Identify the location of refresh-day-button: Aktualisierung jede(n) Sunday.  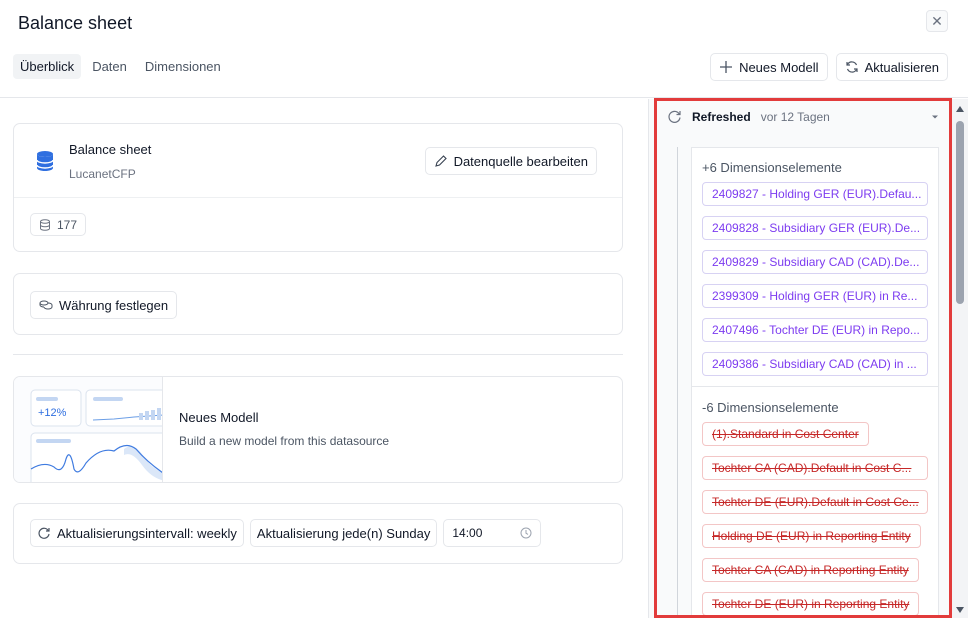
(343, 533).